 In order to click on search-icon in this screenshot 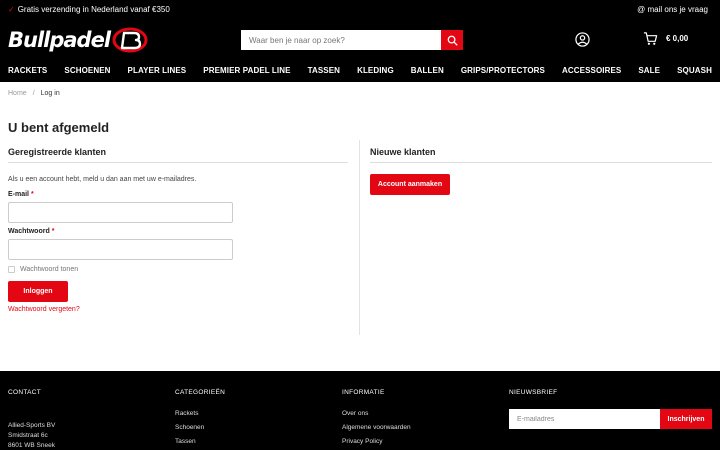, I will do `click(452, 40)`.